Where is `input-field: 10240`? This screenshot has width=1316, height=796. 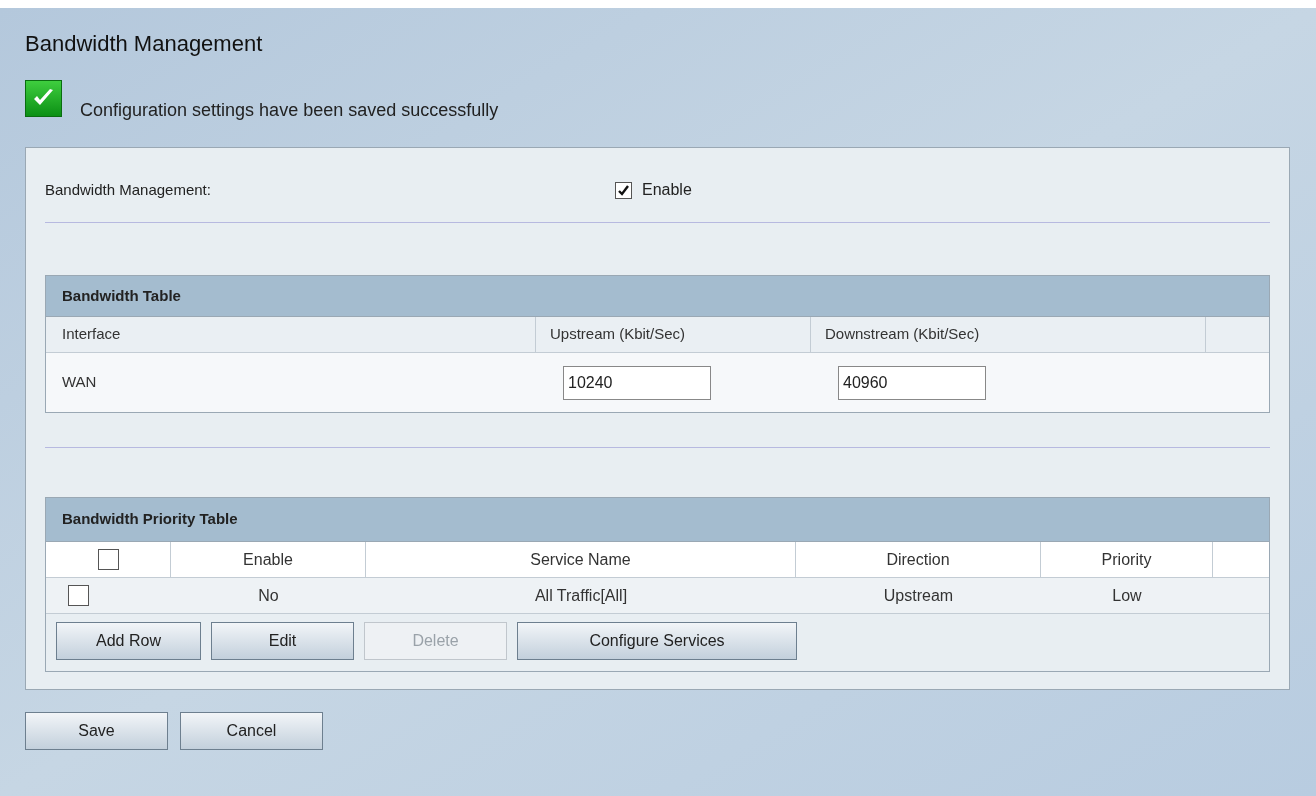
input-field: 10240 is located at coordinates (637, 382).